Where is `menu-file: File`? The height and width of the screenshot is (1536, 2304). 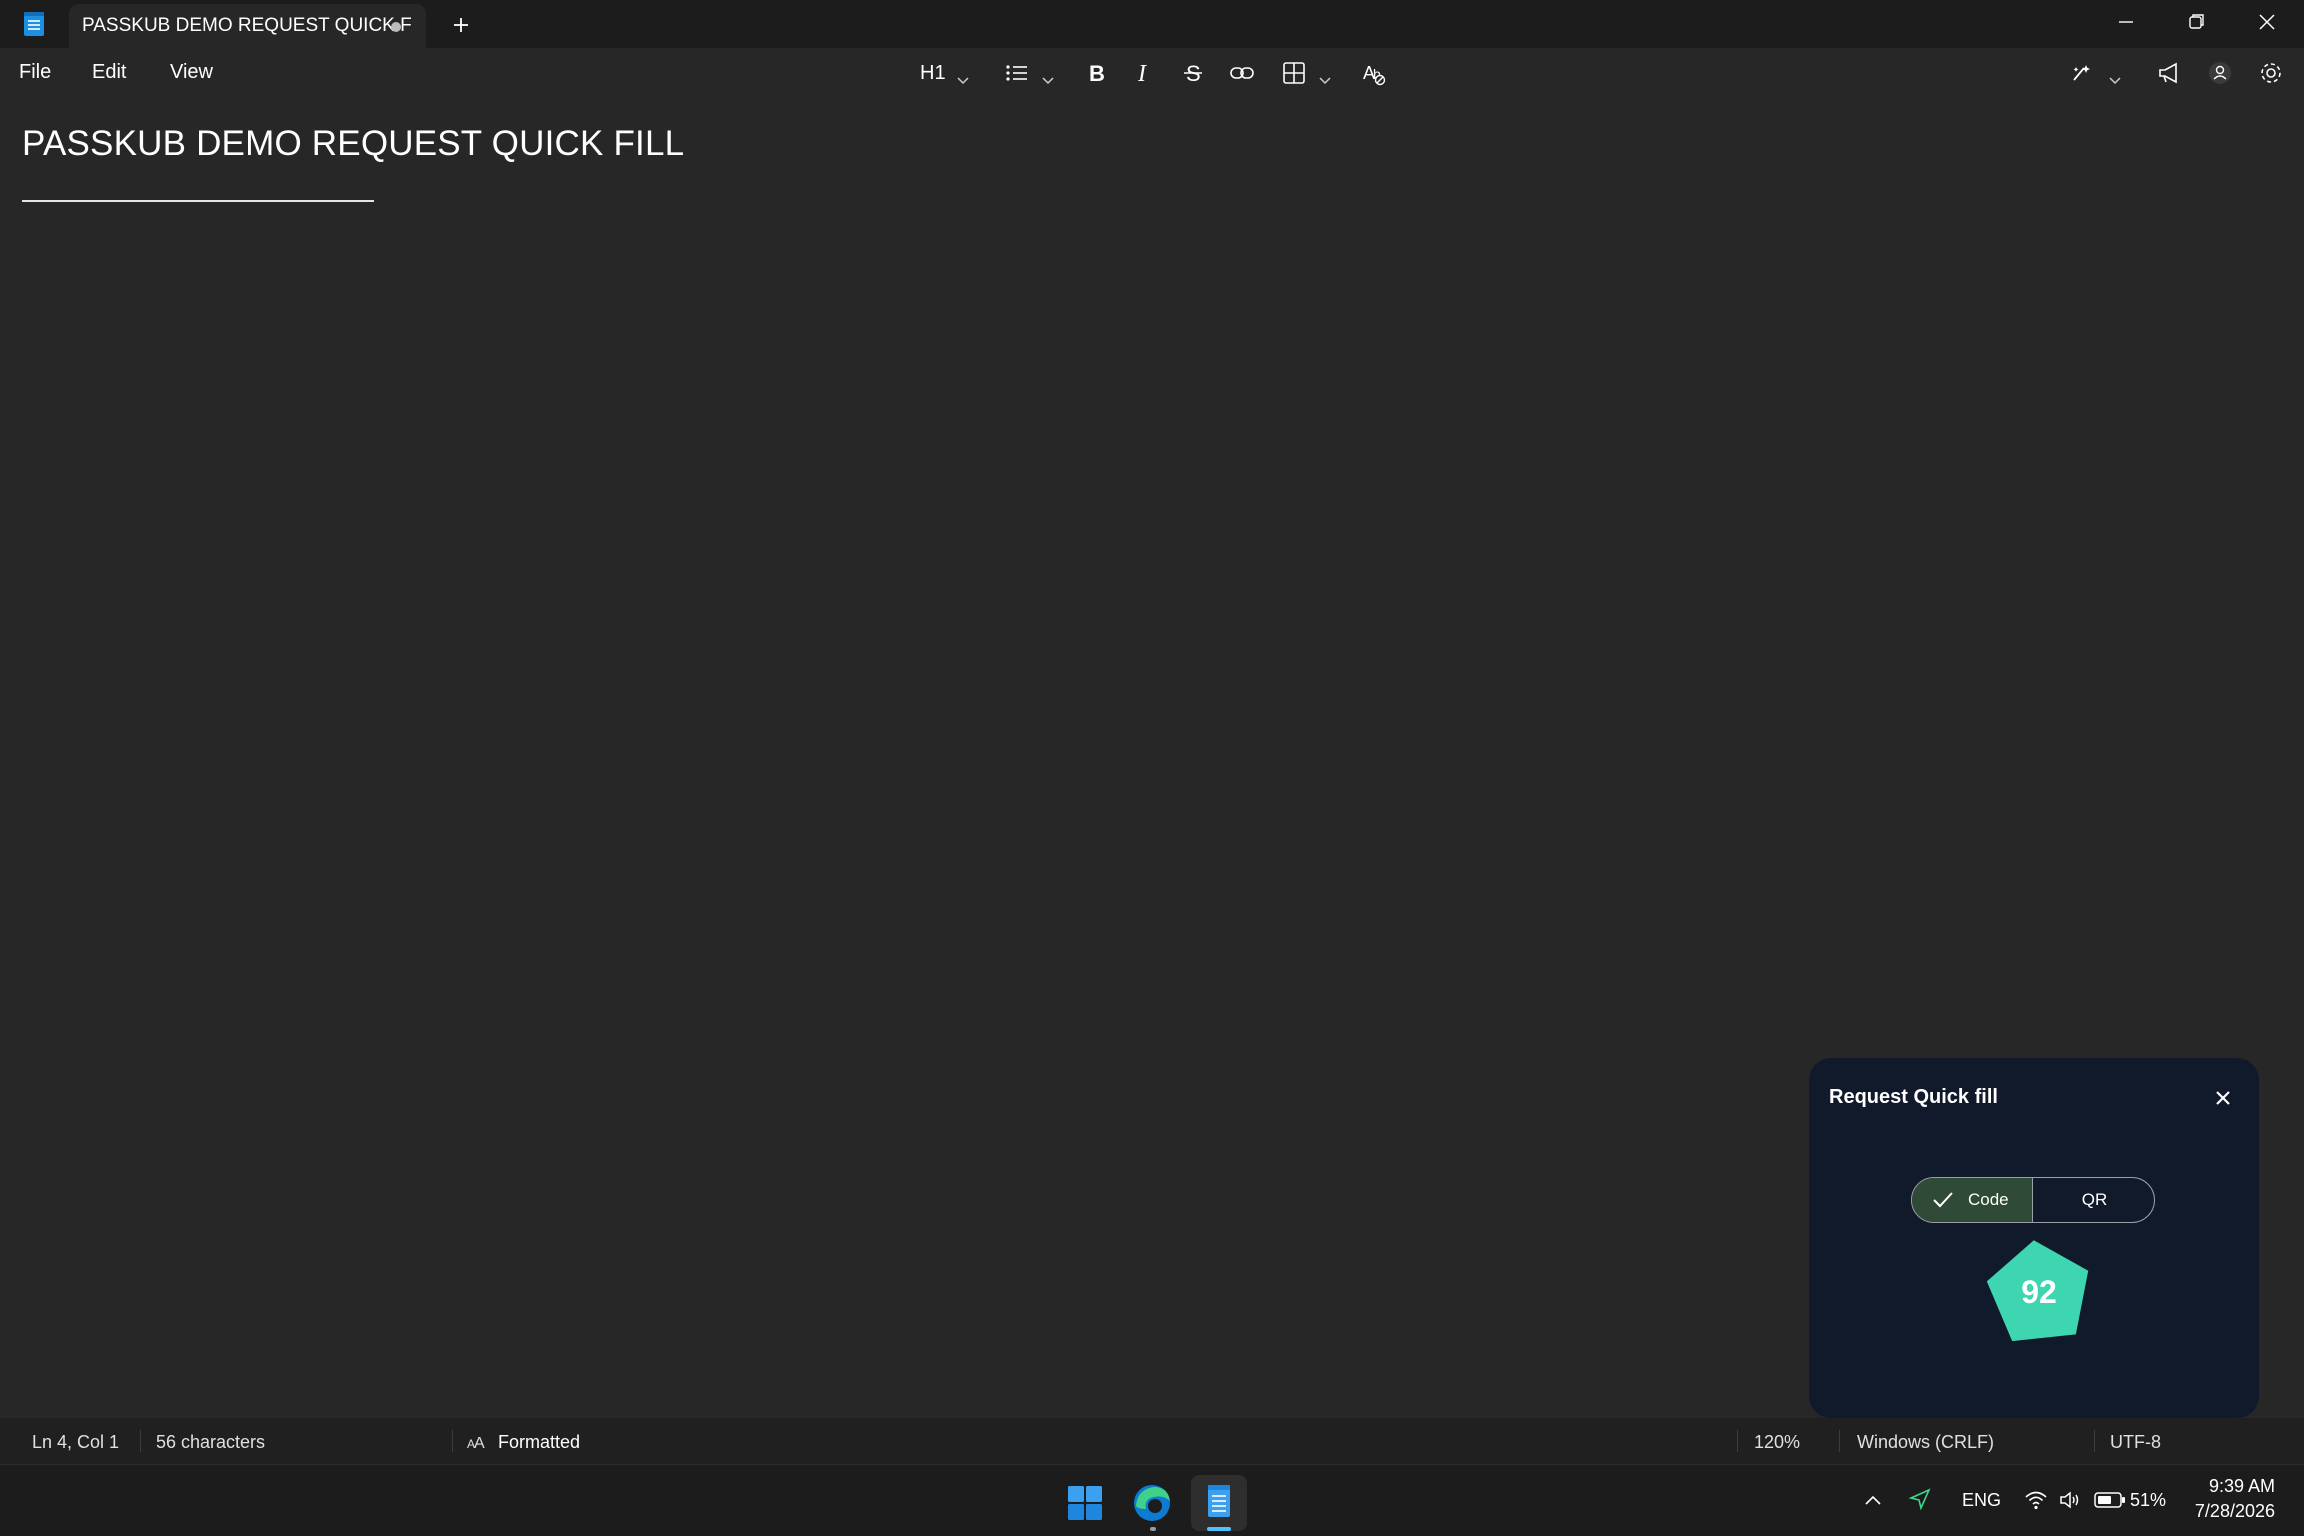 menu-file: File is located at coordinates (35, 72).